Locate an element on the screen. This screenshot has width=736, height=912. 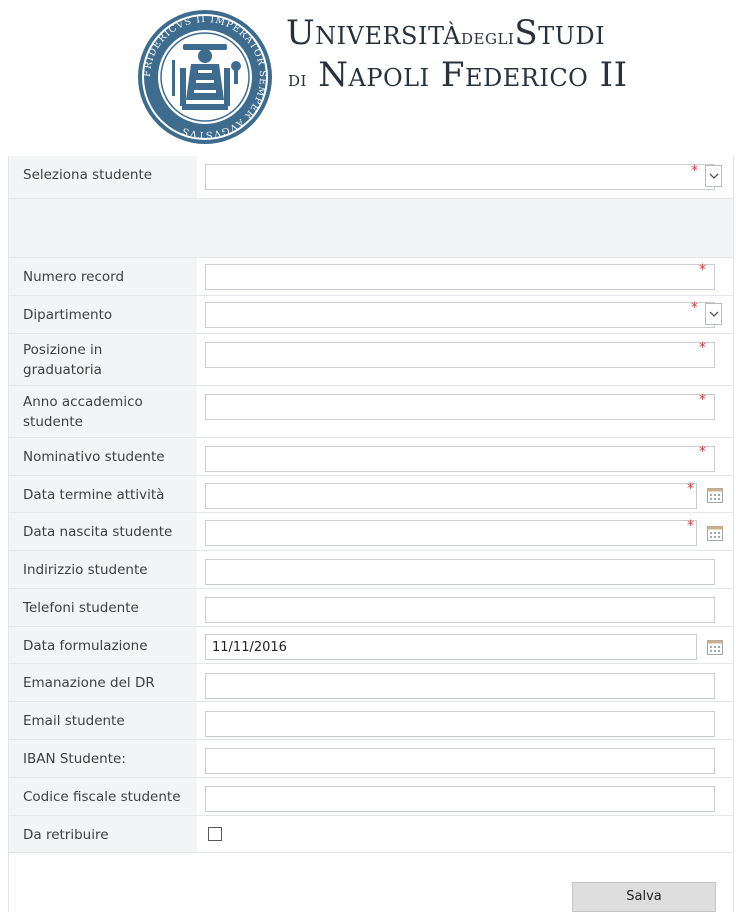
emanazione-input is located at coordinates (460, 686).